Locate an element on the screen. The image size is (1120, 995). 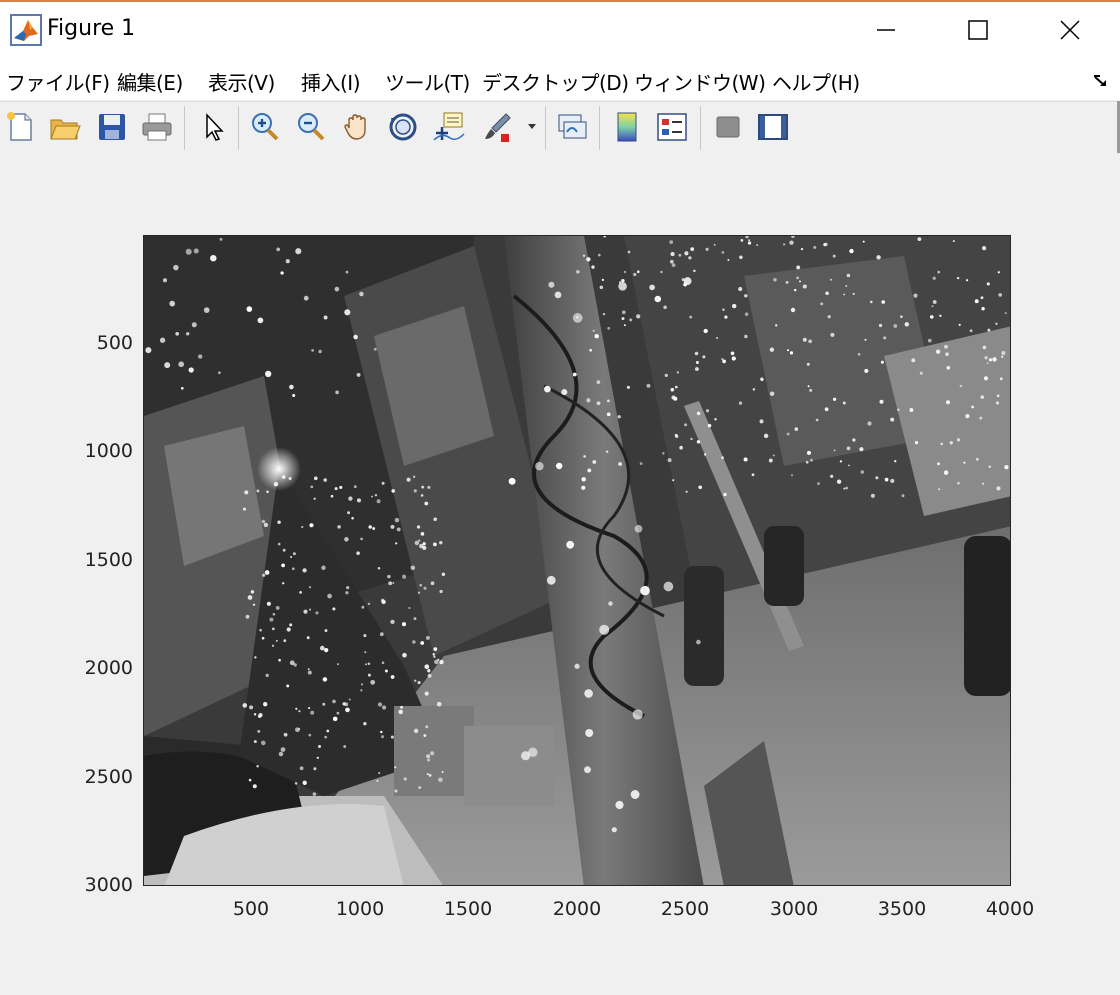
menu-tools: ツール(T) is located at coordinates (427, 81).